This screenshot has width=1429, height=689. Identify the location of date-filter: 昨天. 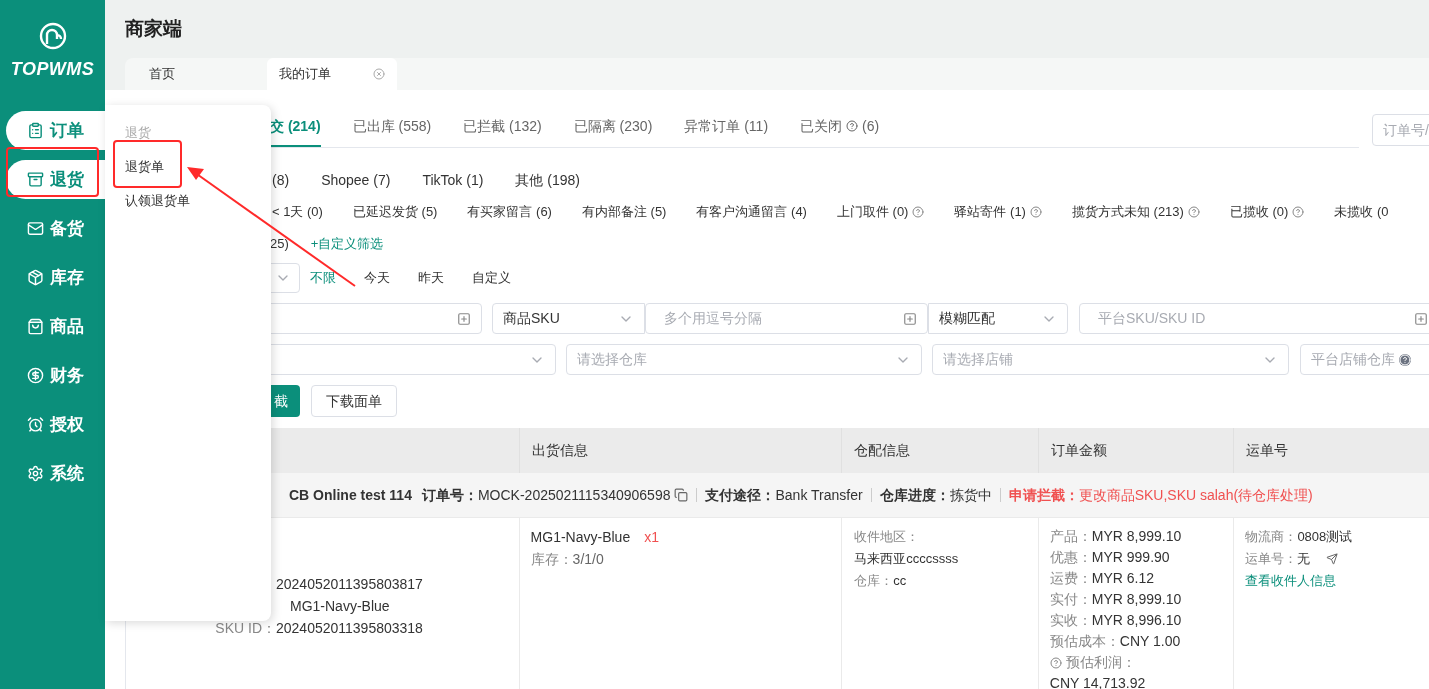
(431, 278).